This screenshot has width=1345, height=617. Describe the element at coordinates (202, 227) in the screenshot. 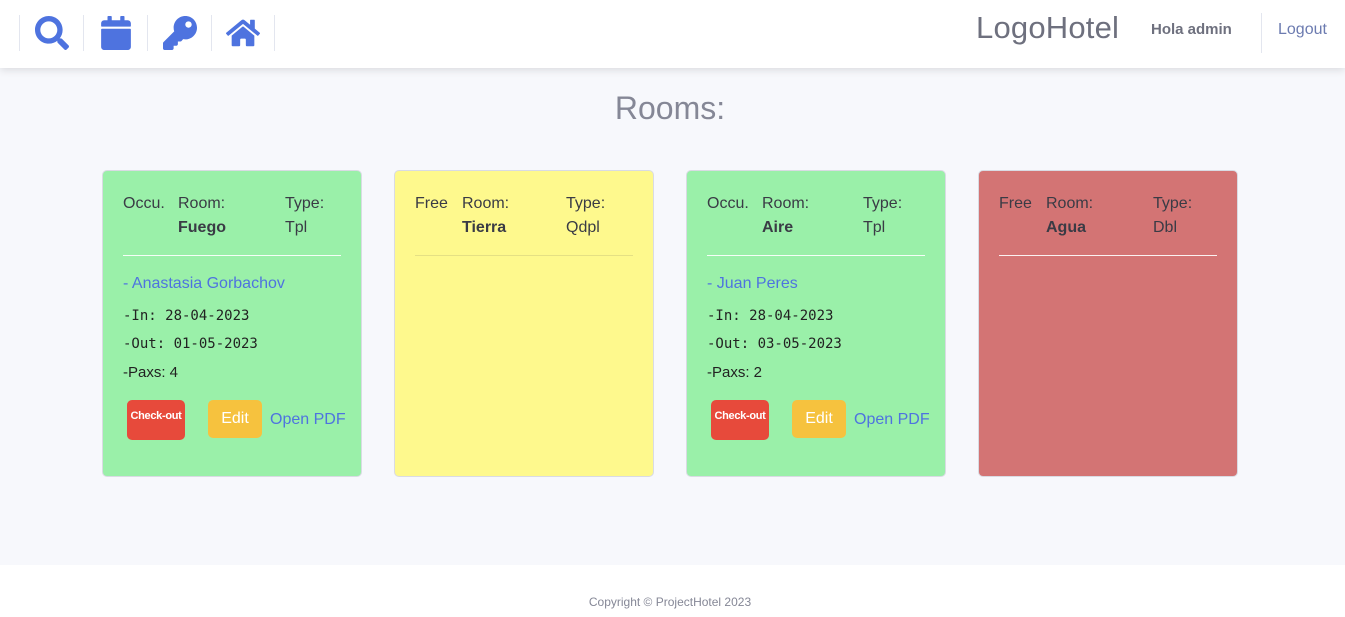

I see `room-name: Fuego` at that location.